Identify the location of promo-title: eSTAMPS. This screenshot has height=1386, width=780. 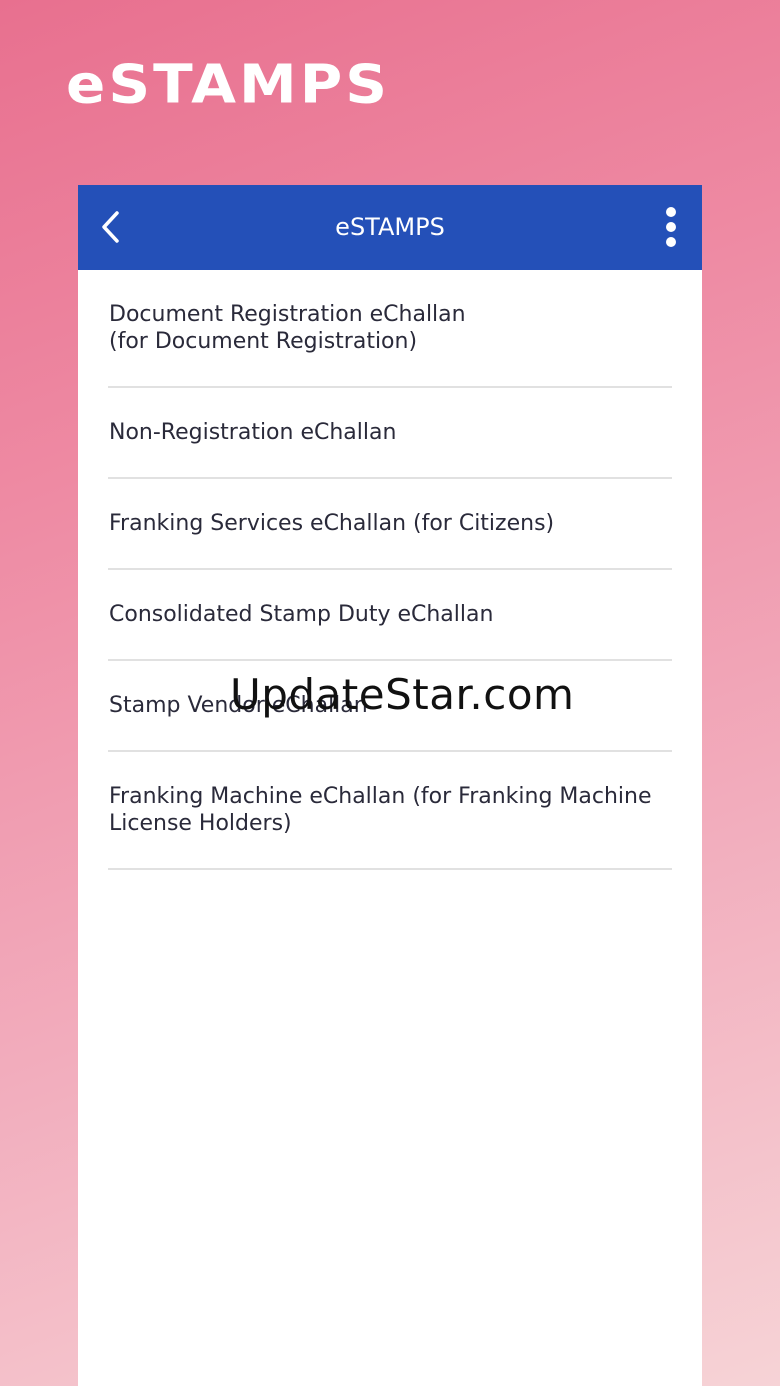
(228, 84).